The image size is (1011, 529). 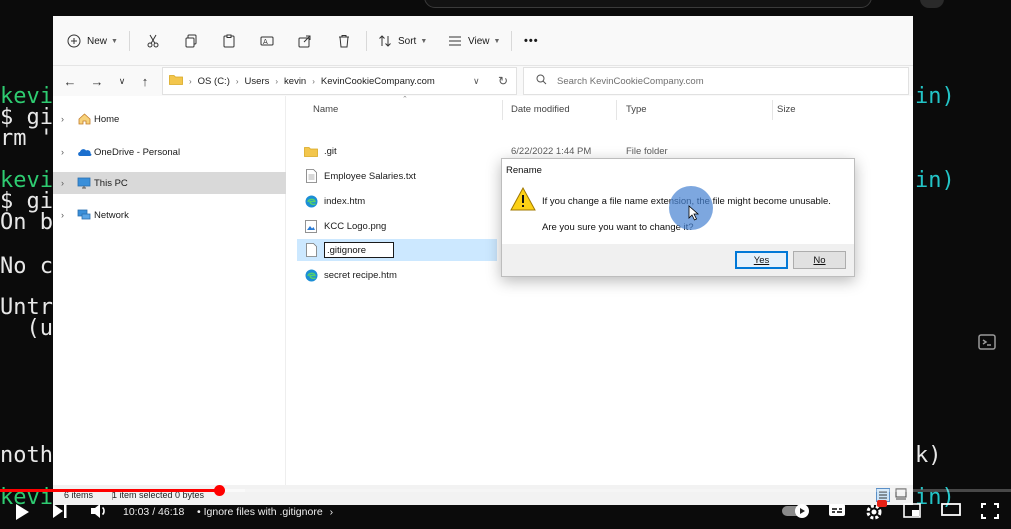 What do you see at coordinates (97, 81) in the screenshot?
I see `forward-arrow-icon: →` at bounding box center [97, 81].